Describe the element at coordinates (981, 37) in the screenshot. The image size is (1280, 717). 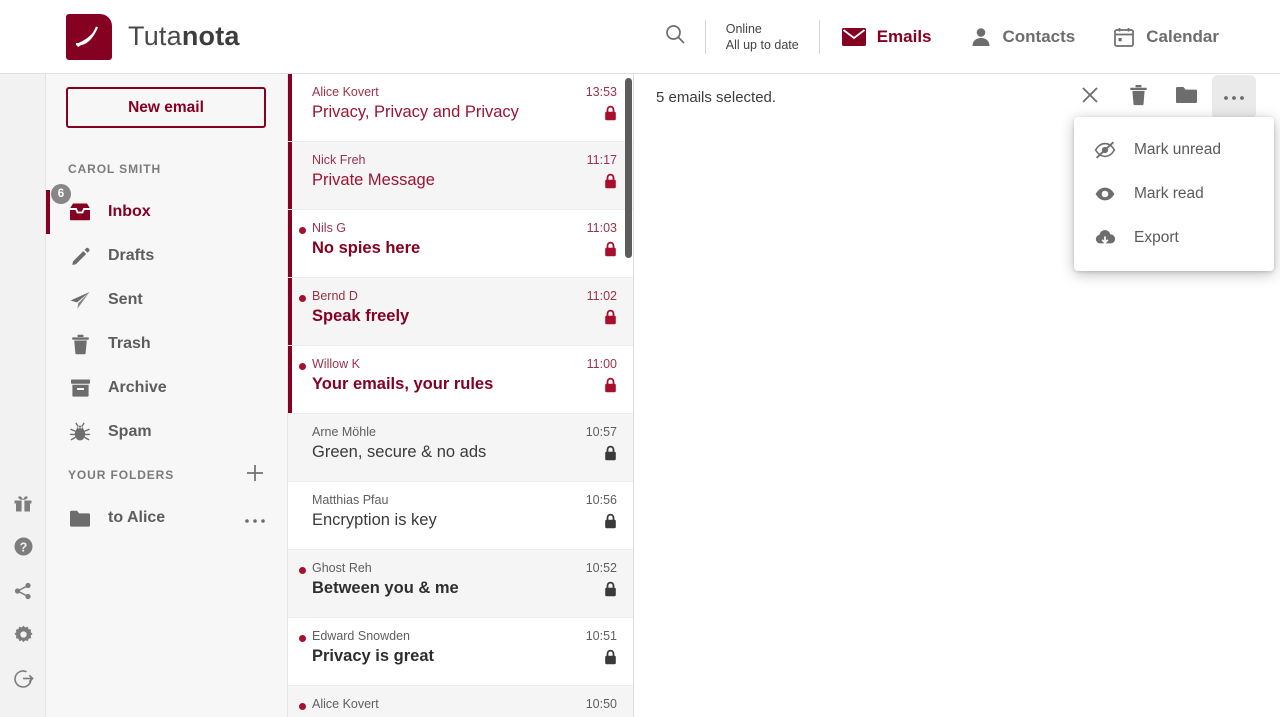
I see `person-icon` at that location.